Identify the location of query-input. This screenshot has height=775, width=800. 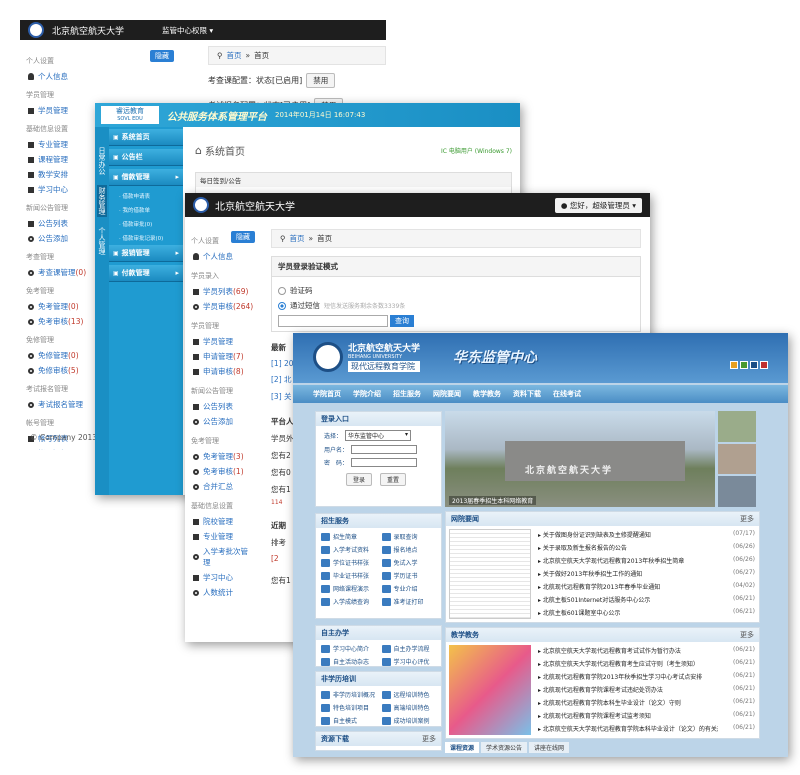
(333, 321).